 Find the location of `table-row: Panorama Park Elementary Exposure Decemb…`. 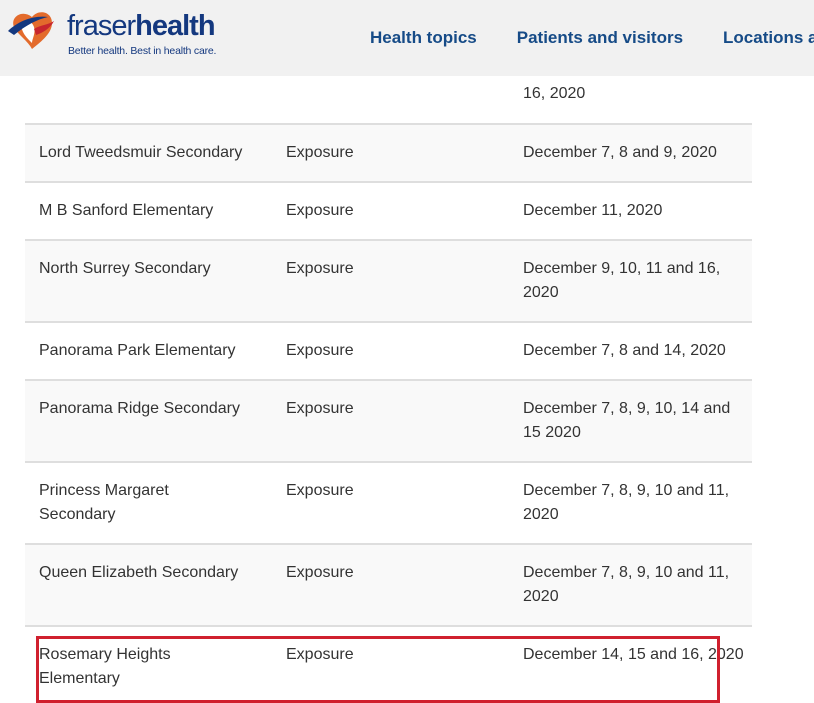

table-row: Panorama Park Elementary Exposure Decemb… is located at coordinates (388, 352).